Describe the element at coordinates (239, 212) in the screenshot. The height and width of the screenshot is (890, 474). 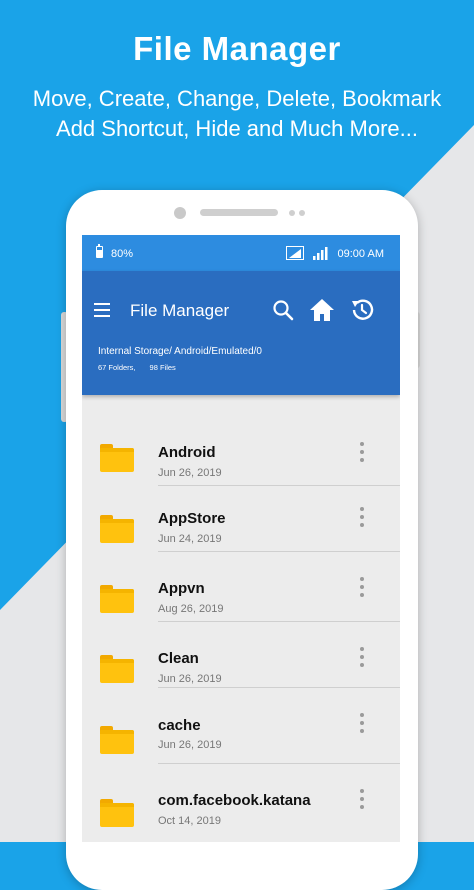
I see `phone-speaker` at that location.